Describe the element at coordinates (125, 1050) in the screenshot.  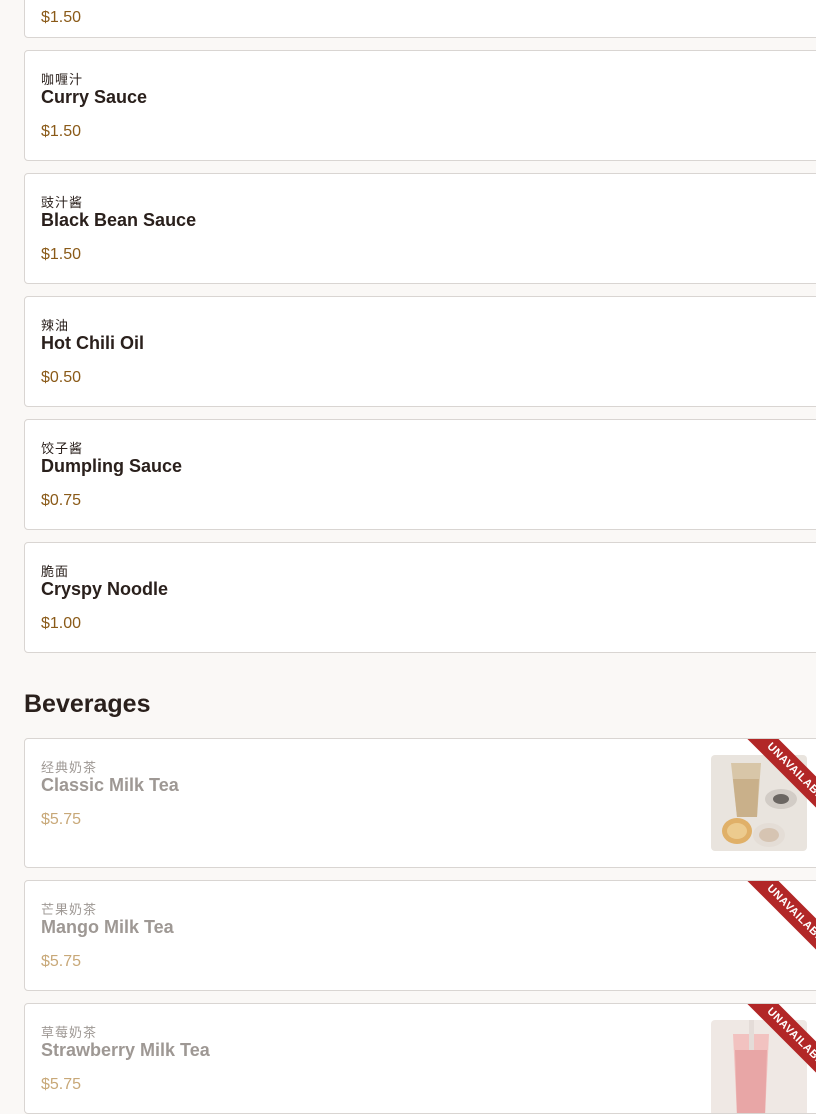
I see `item-name: Strawberry Milk Tea` at that location.